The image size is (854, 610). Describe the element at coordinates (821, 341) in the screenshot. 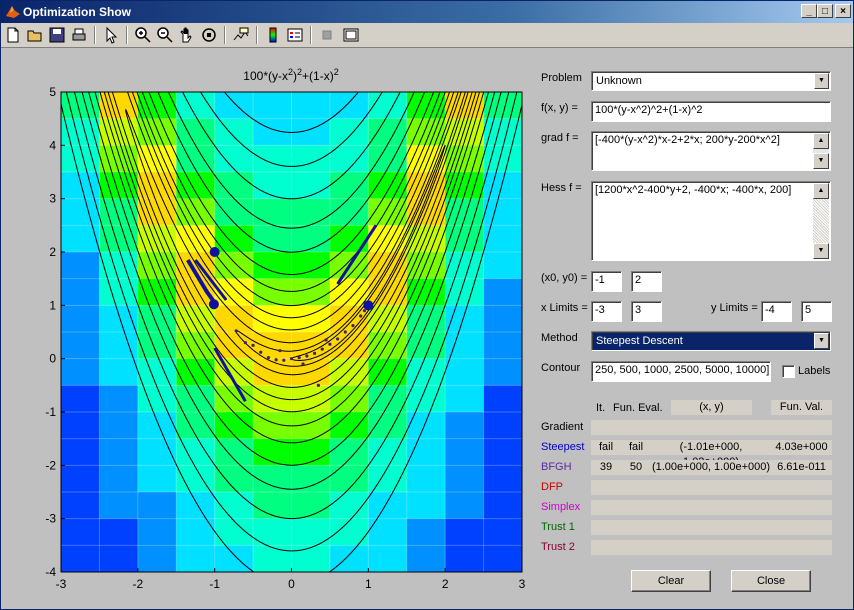

I see `chevron-down-icon: ▼` at that location.